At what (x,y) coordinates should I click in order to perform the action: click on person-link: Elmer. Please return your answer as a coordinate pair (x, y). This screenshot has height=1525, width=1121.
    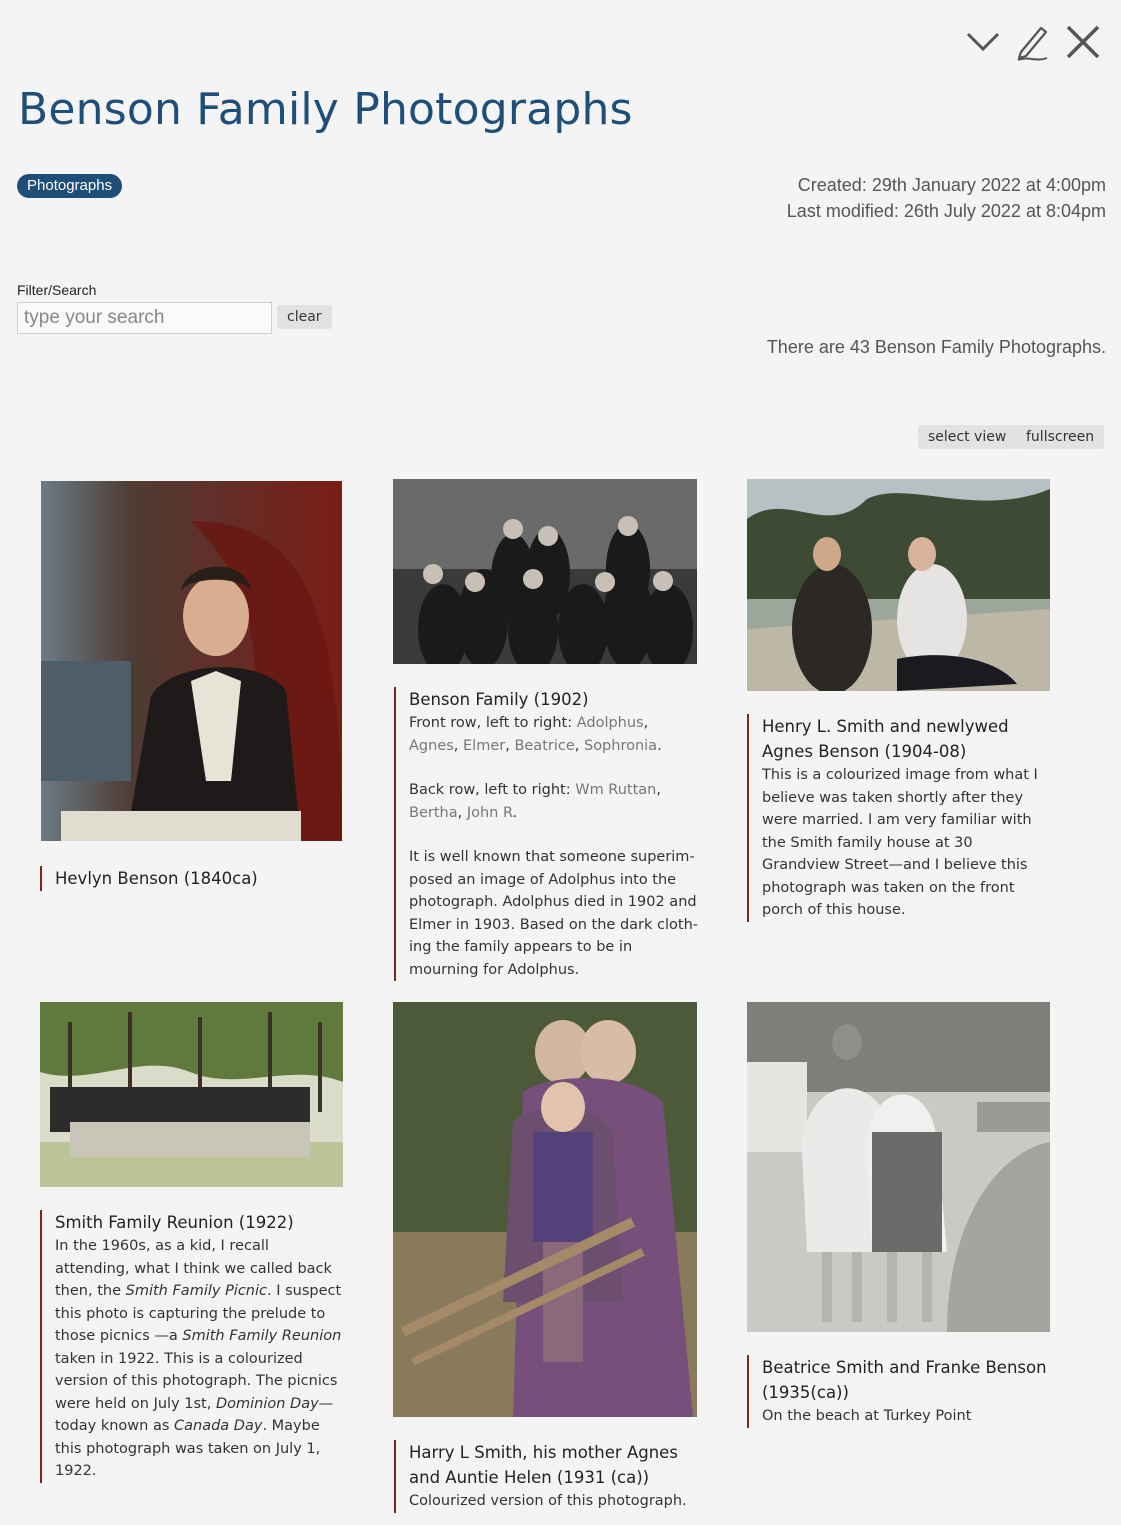
    Looking at the image, I should click on (484, 746).